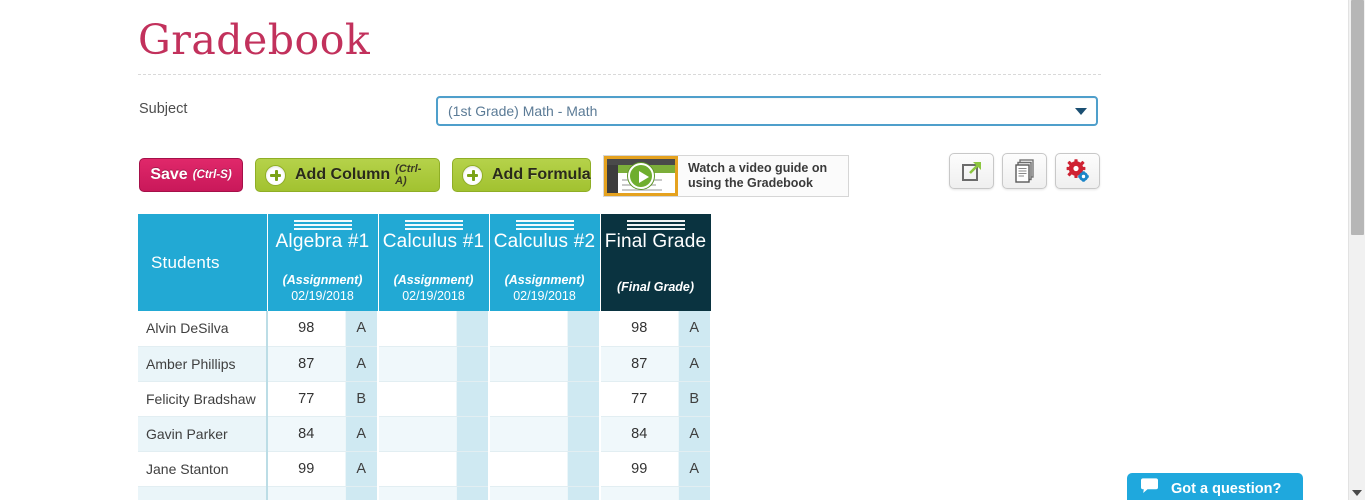 This screenshot has width=1365, height=500. What do you see at coordinates (203, 399) in the screenshot?
I see `student-name: Felicity Bradshaw` at bounding box center [203, 399].